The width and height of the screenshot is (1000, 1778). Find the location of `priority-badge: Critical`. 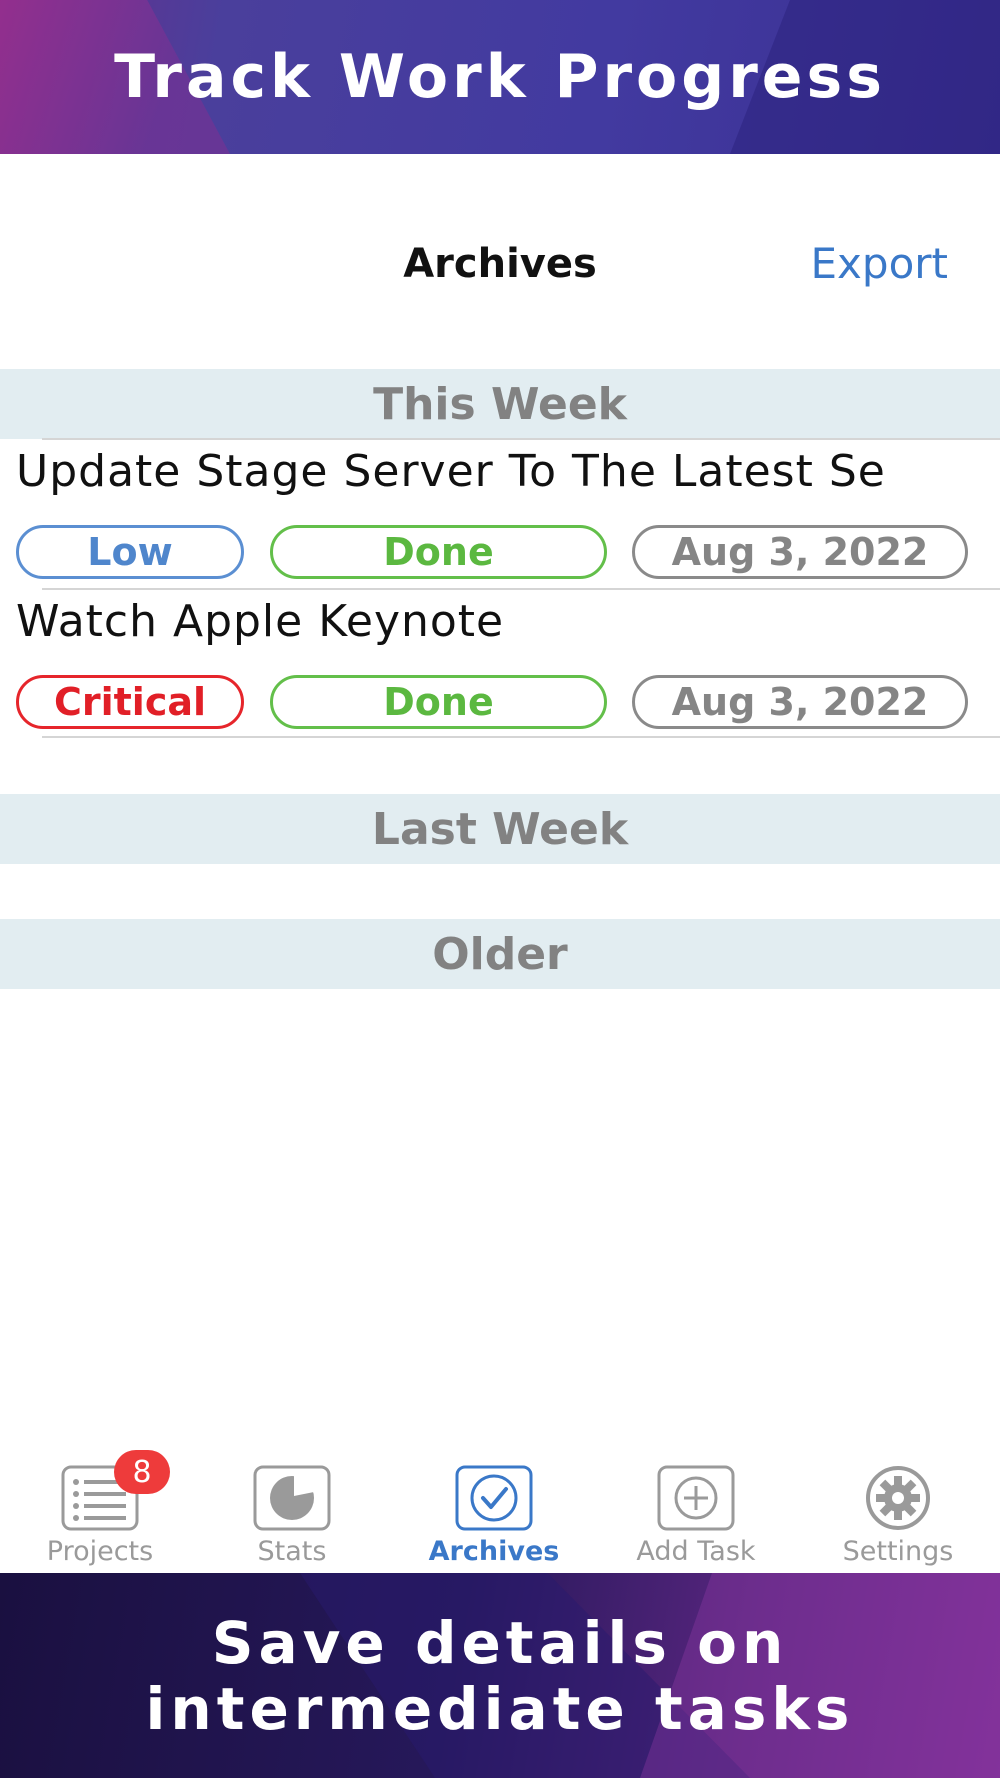

priority-badge: Critical is located at coordinates (130, 702).